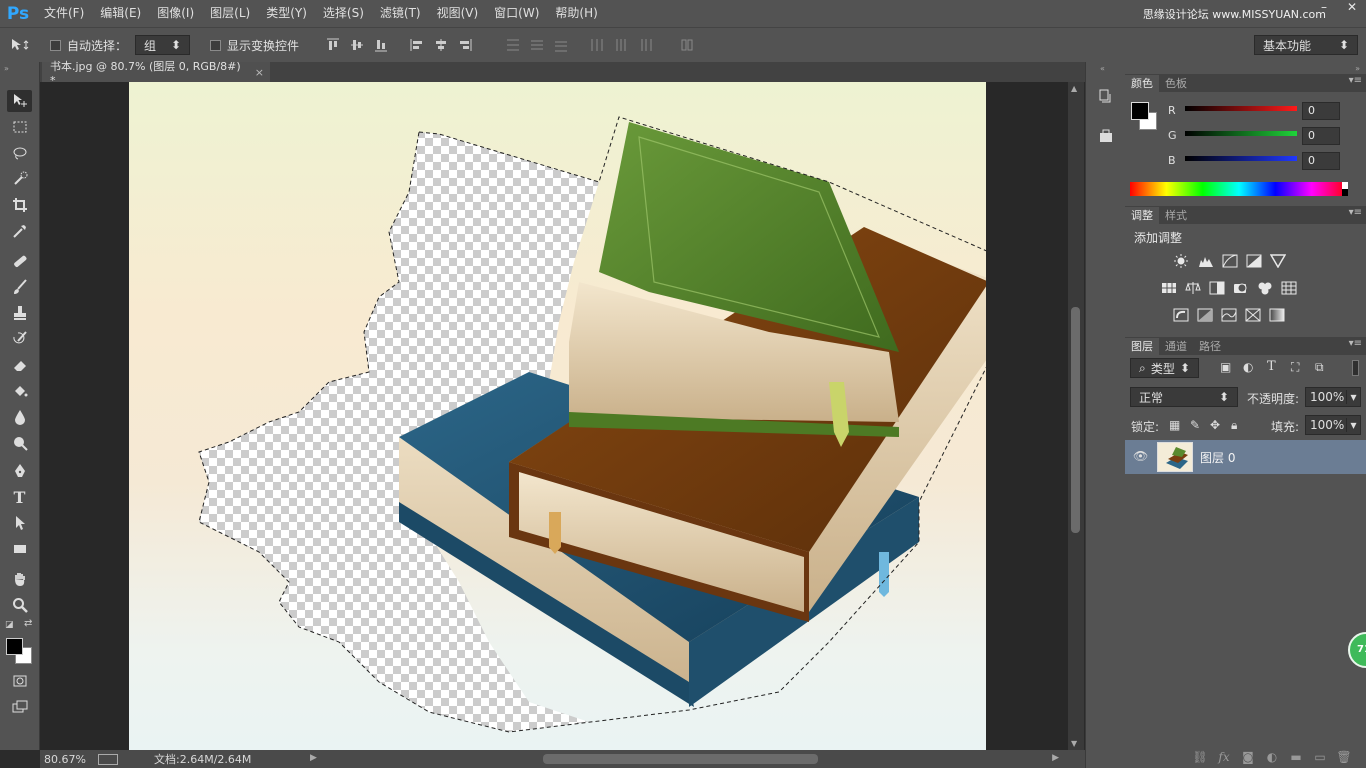  I want to click on align-vcenter-icon, so click(357, 45).